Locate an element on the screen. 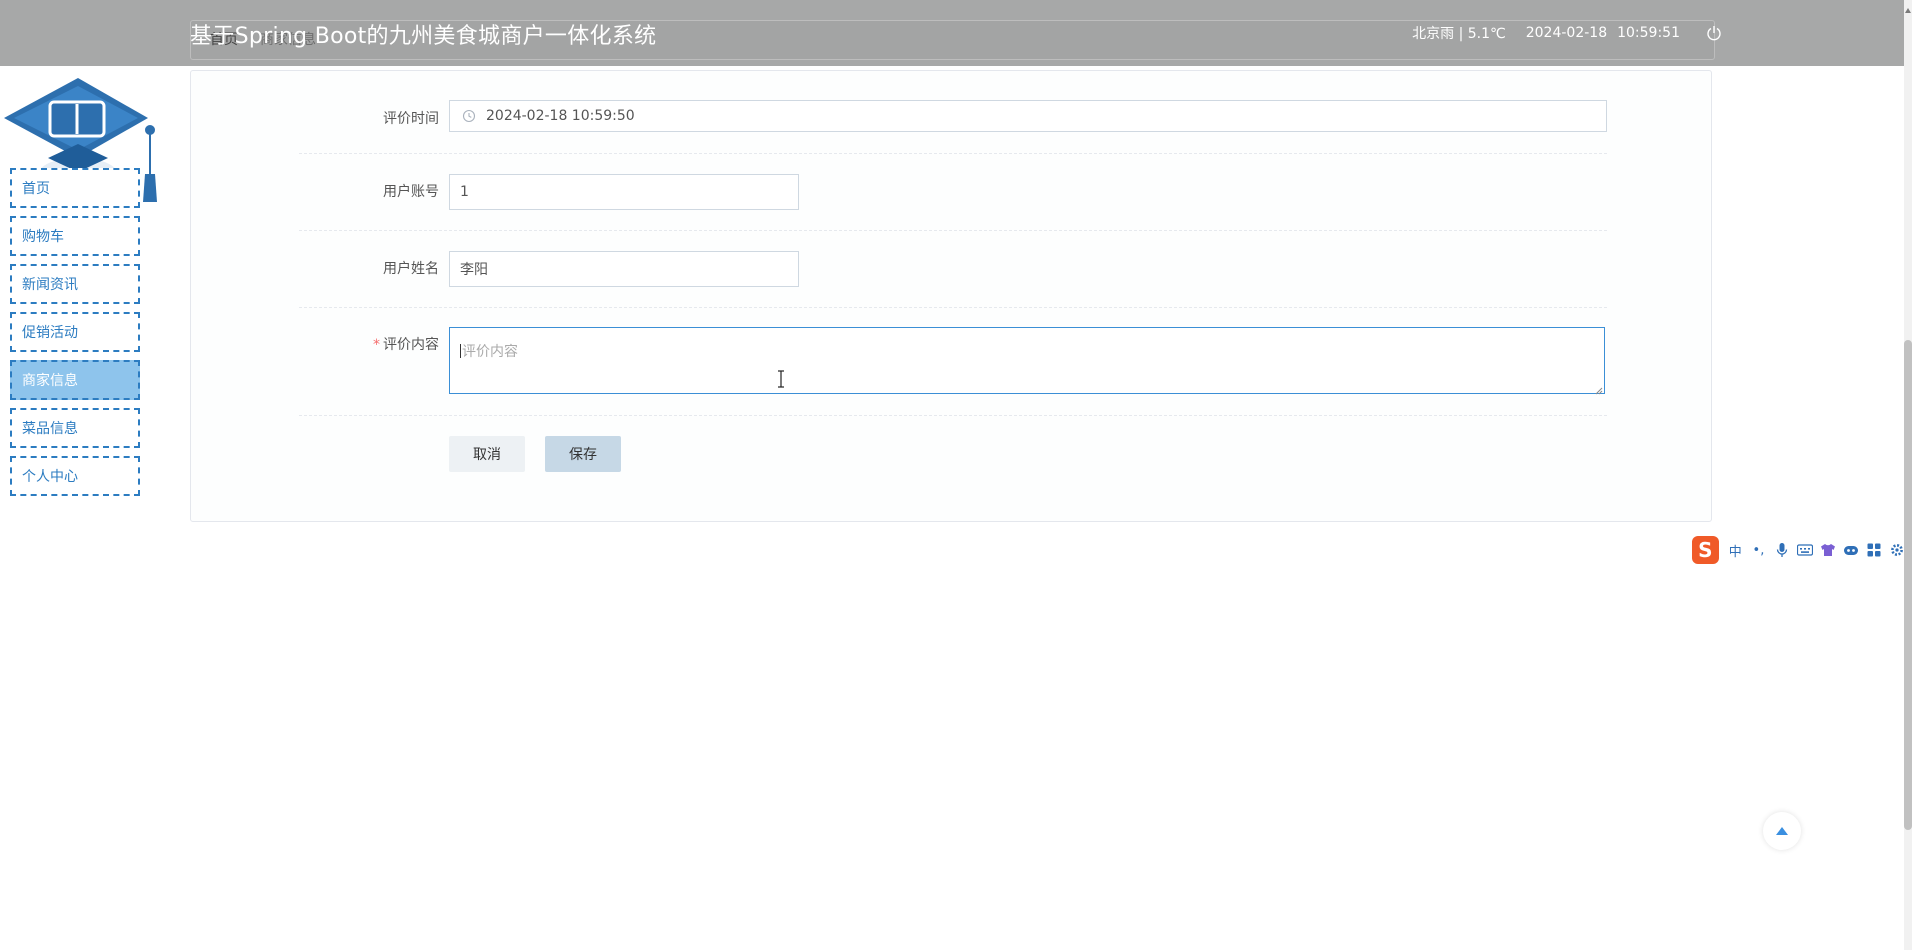  user-name-field: 李阳 is located at coordinates (624, 269).